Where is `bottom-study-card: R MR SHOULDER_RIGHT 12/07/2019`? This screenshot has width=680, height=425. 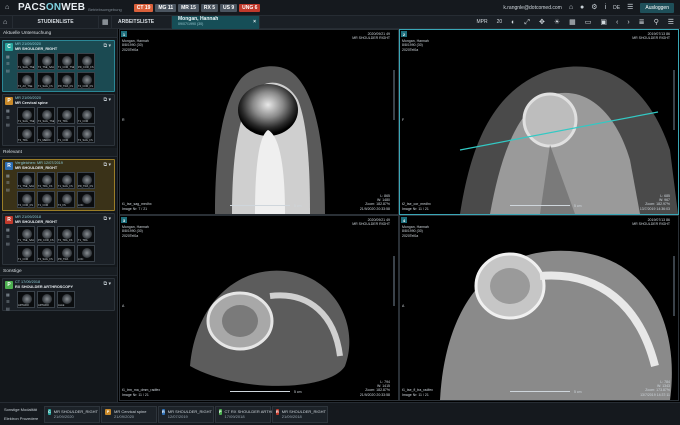
bottom-study-card: R MR SHOULDER_RIGHT 12/07/2019 is located at coordinates (186, 414).